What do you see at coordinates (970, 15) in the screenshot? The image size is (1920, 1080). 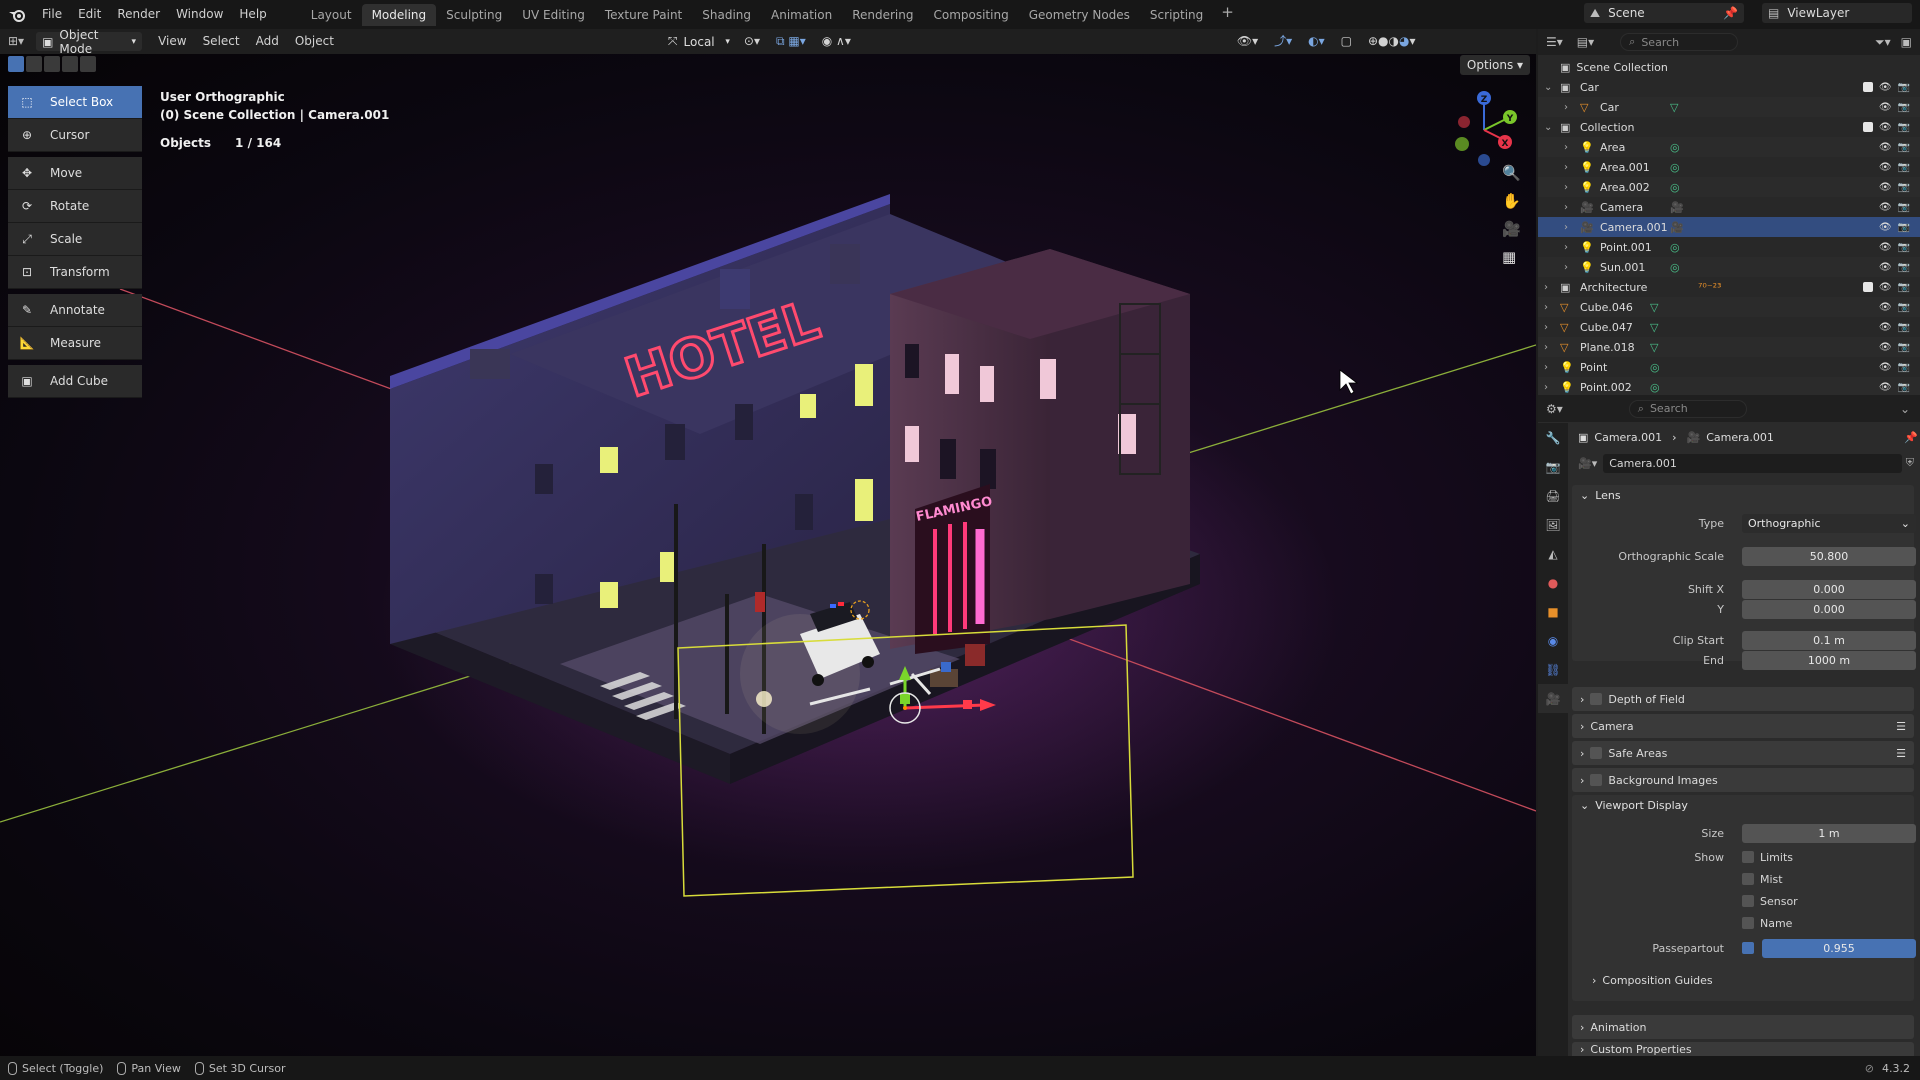 I see `tab-compositing: Compositing` at bounding box center [970, 15].